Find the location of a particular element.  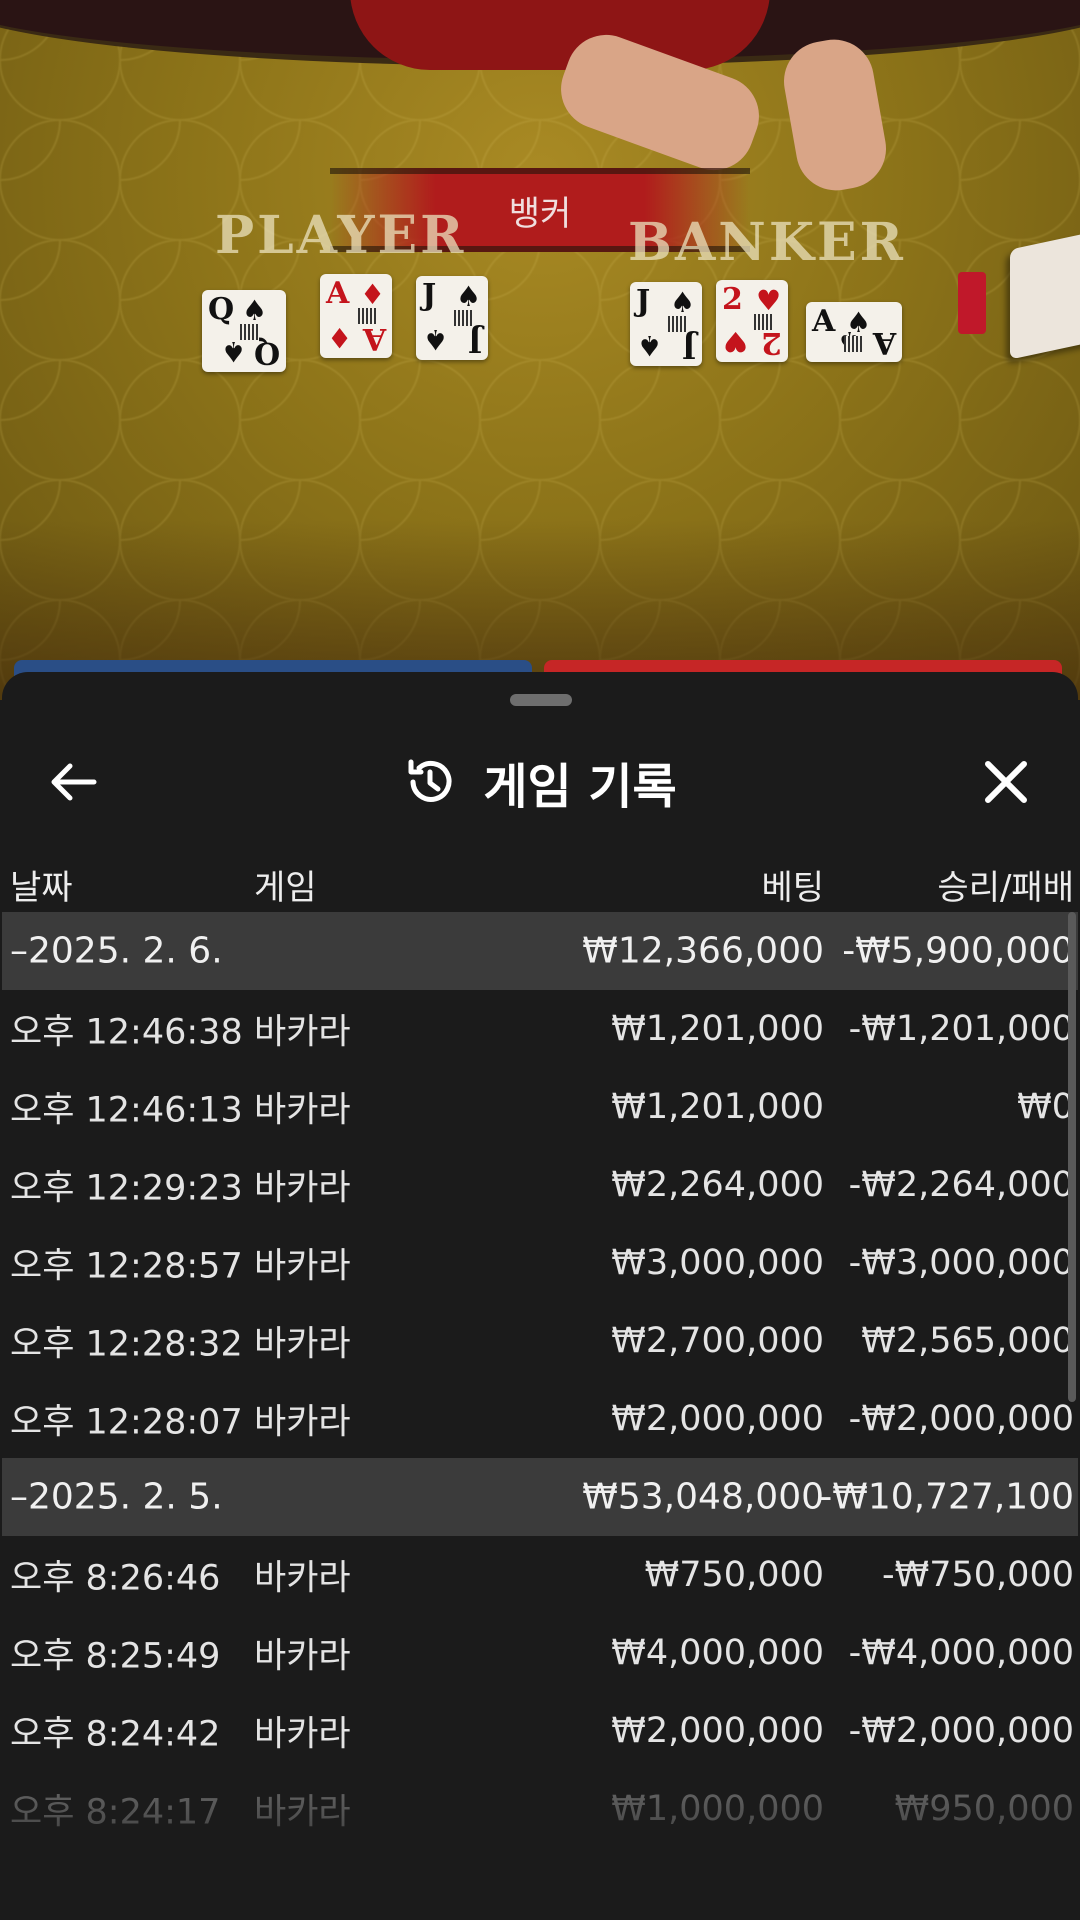

close-button is located at coordinates (1006, 782).